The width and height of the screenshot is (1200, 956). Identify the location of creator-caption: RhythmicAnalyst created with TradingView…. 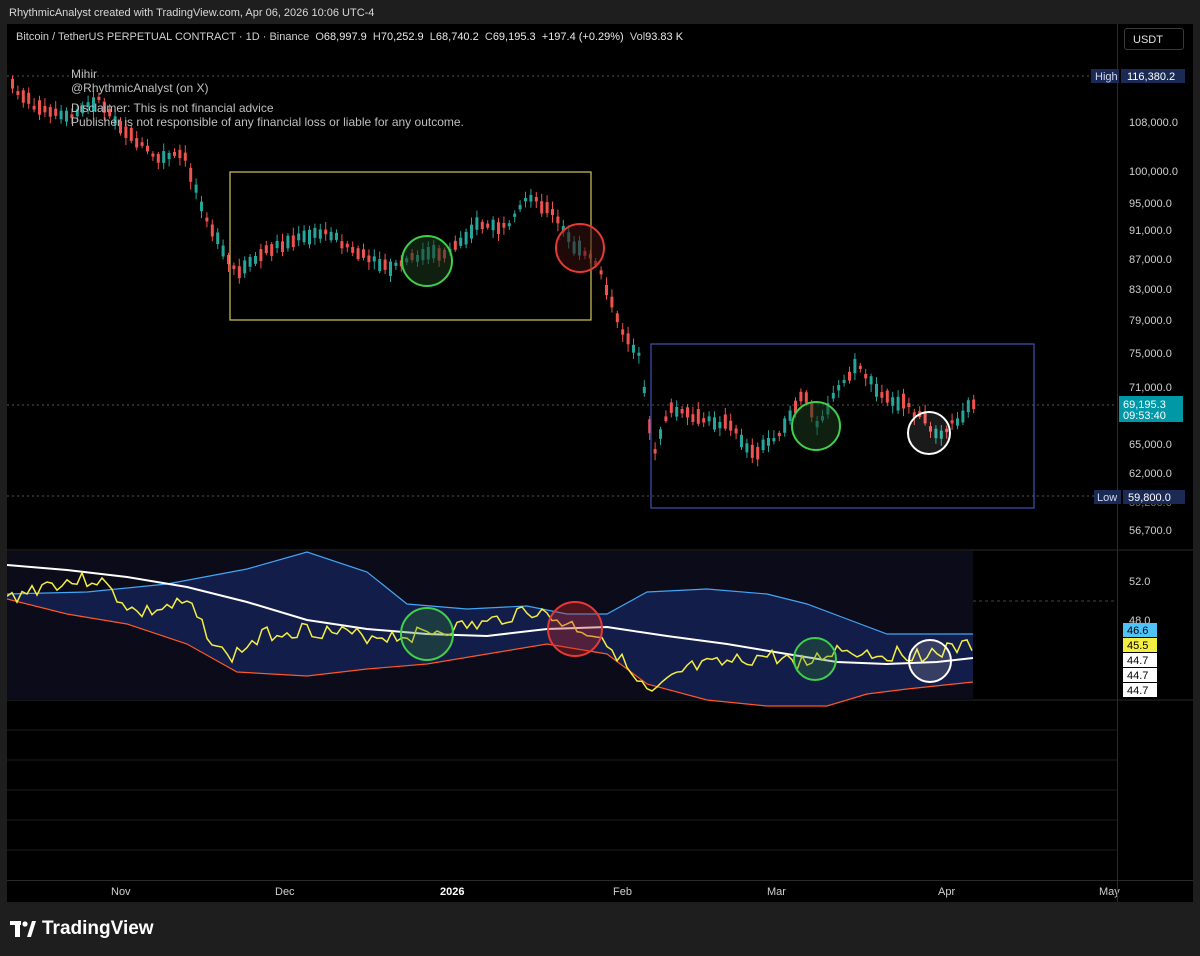
(192, 13).